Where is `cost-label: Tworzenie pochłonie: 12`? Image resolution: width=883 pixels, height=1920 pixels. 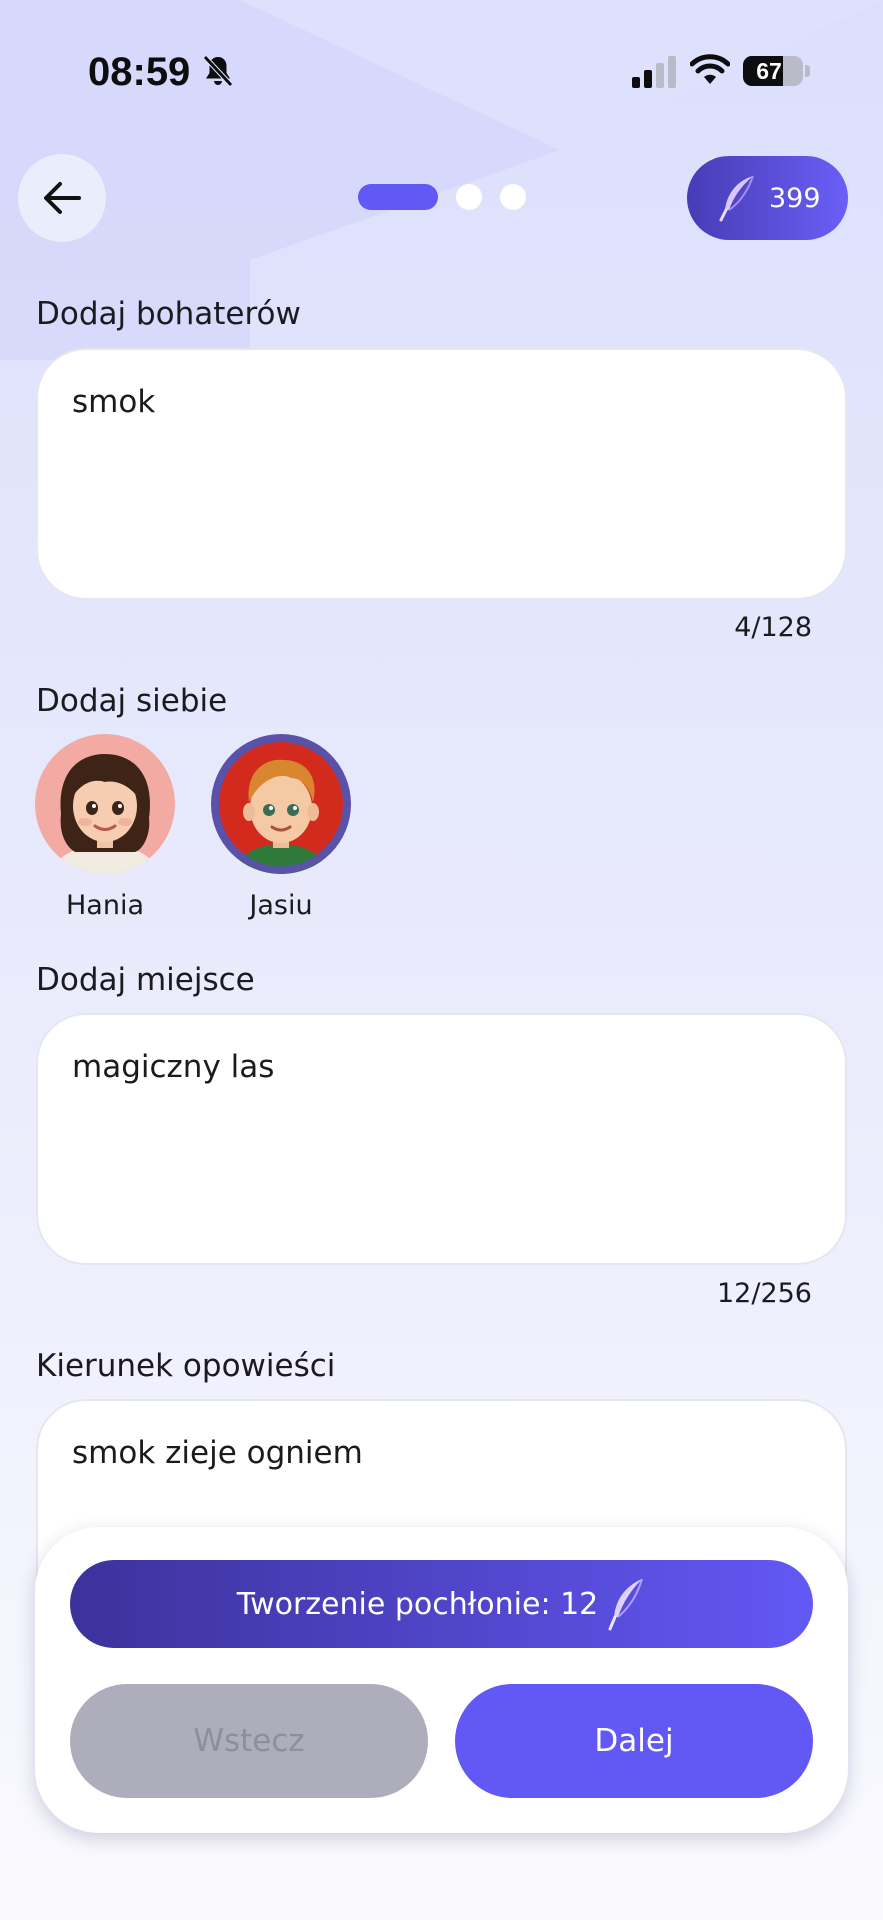 cost-label: Tworzenie pochłonie: 12 is located at coordinates (417, 1604).